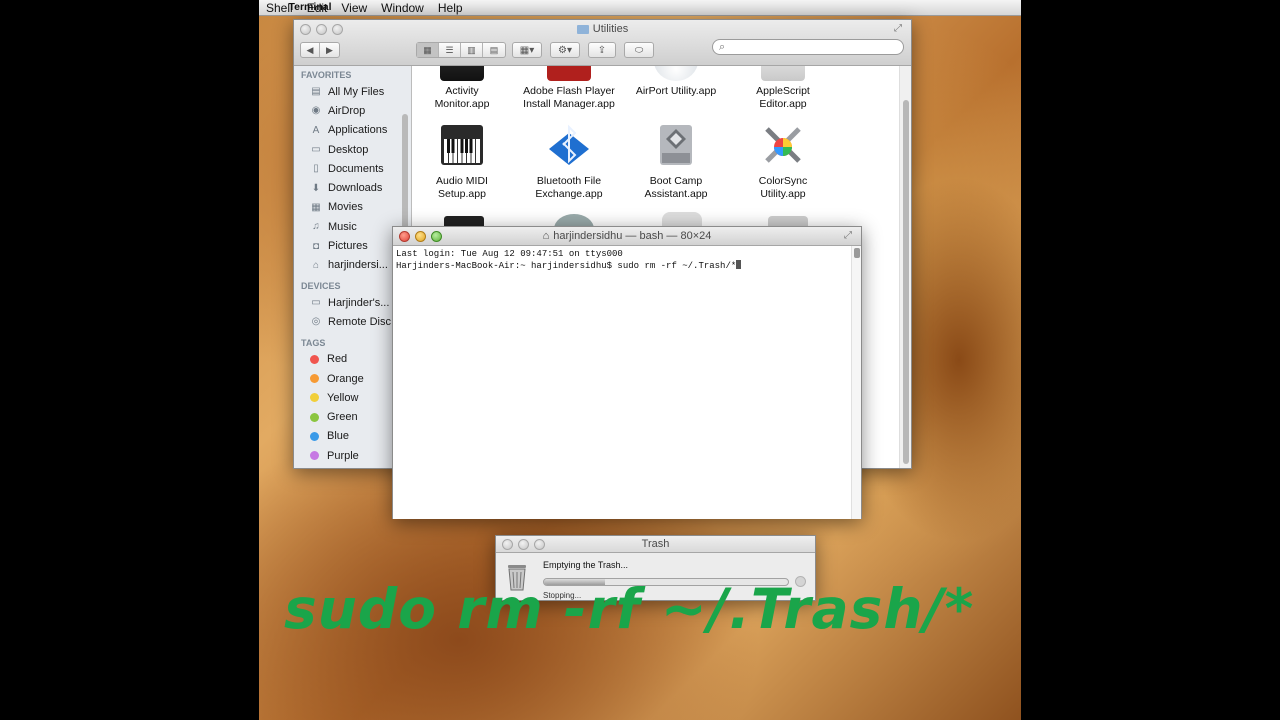 This screenshot has width=1280, height=720. I want to click on downloads-icon: ⬇, so click(316, 188).